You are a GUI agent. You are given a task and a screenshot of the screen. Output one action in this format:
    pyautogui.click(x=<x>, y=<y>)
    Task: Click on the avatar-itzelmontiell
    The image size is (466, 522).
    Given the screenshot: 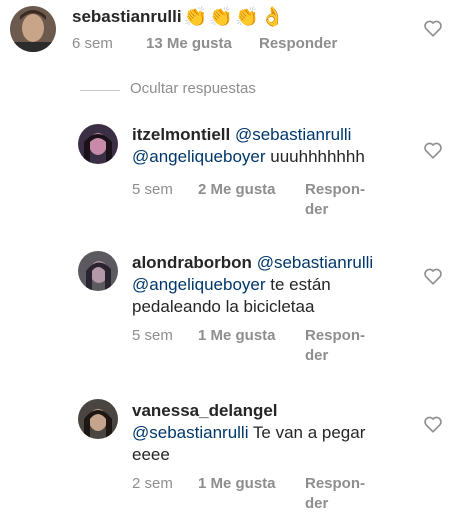 What is the action you would take?
    pyautogui.click(x=98, y=144)
    